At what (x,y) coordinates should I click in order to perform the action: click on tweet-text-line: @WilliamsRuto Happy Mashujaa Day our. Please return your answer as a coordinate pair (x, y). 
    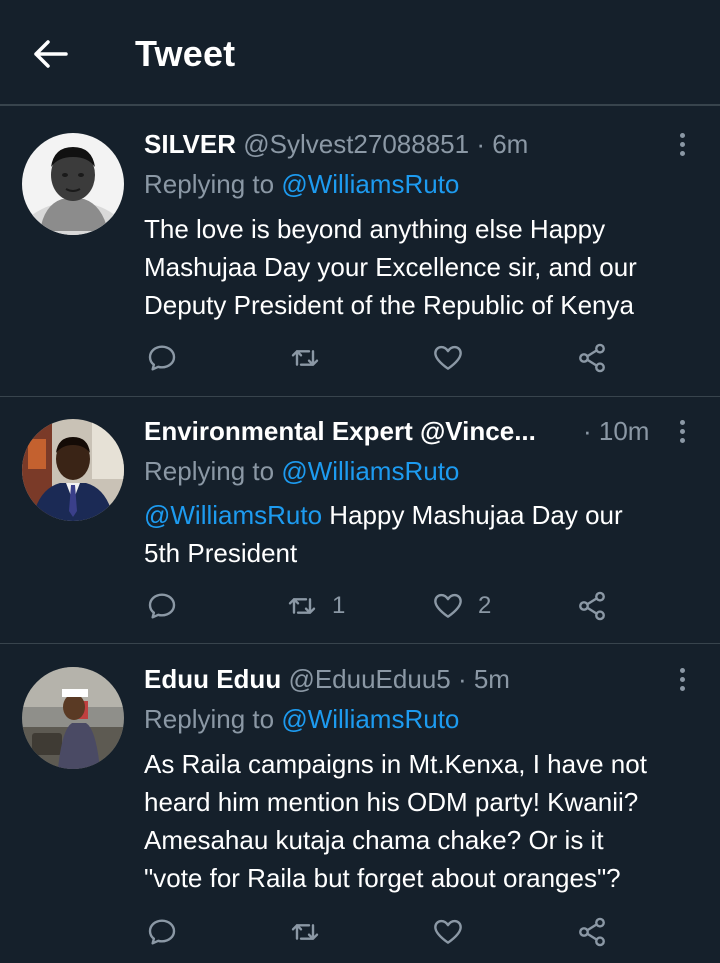
    Looking at the image, I should click on (424, 515).